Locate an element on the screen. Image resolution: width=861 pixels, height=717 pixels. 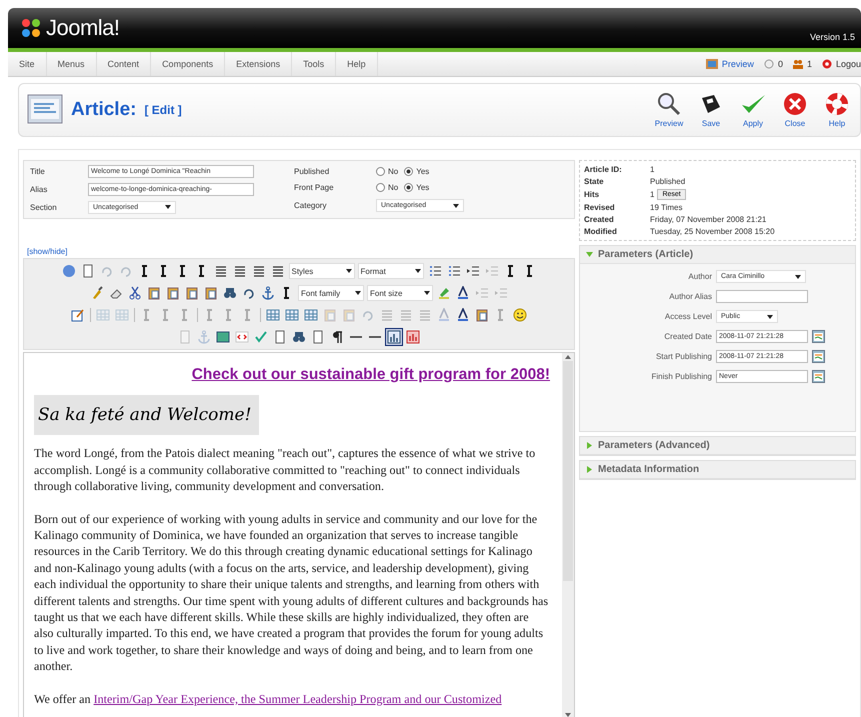
info-label: Created is located at coordinates (599, 219).